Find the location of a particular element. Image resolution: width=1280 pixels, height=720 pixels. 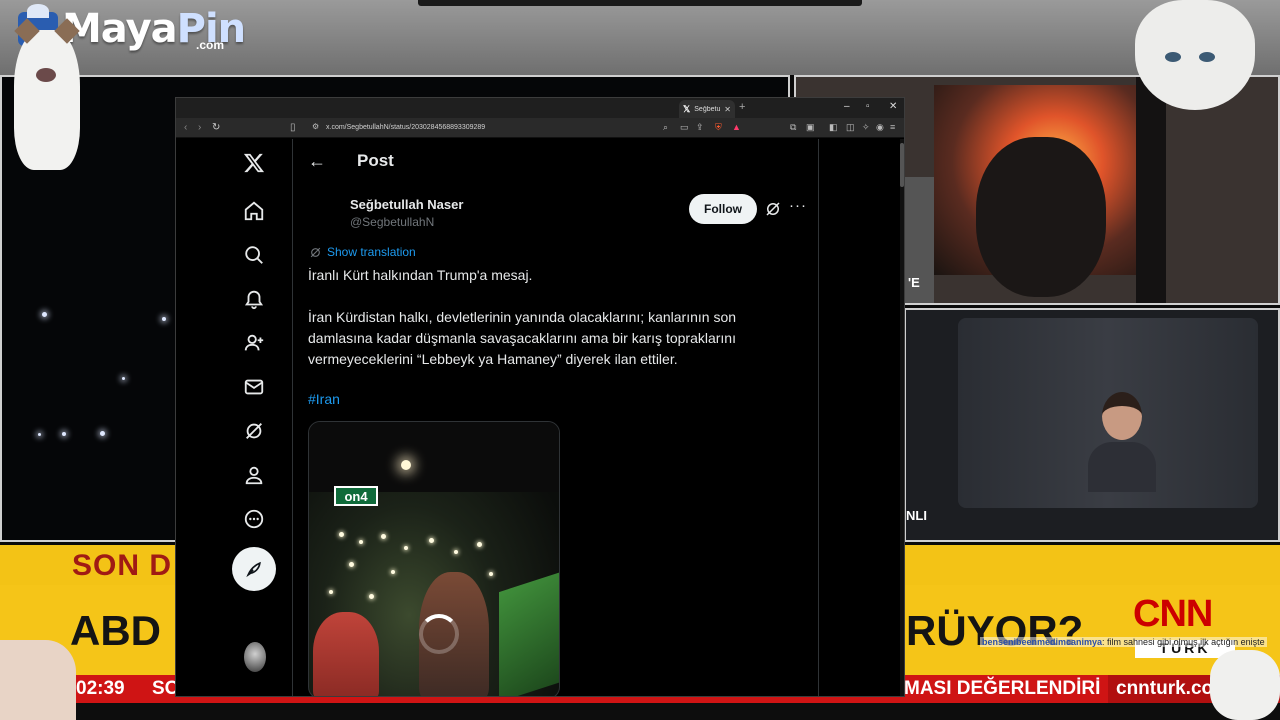

cat-sticker is located at coordinates (1245, 685).